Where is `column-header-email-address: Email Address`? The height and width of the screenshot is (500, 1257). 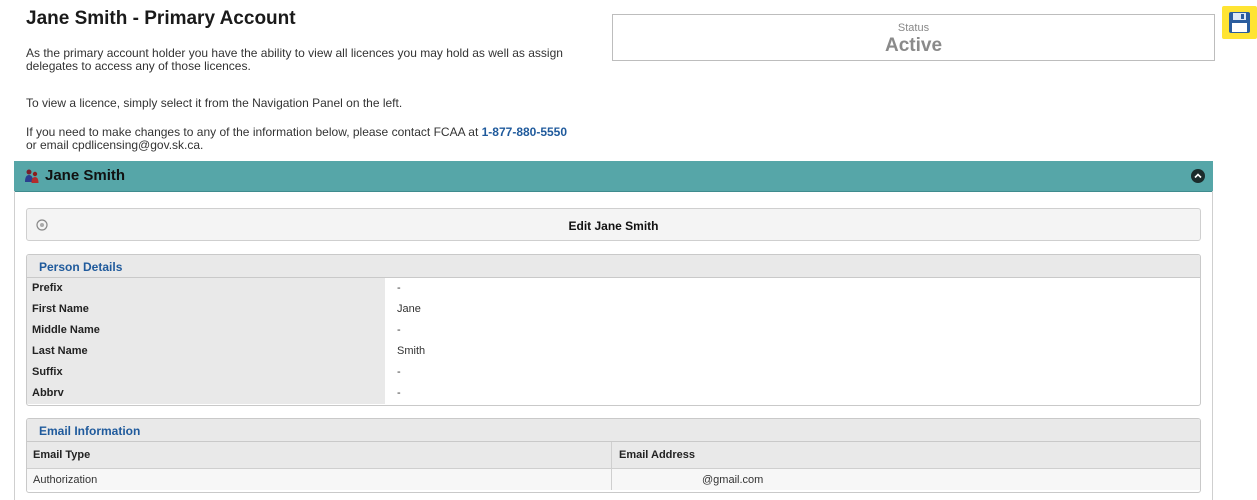 column-header-email-address: Email Address is located at coordinates (657, 455).